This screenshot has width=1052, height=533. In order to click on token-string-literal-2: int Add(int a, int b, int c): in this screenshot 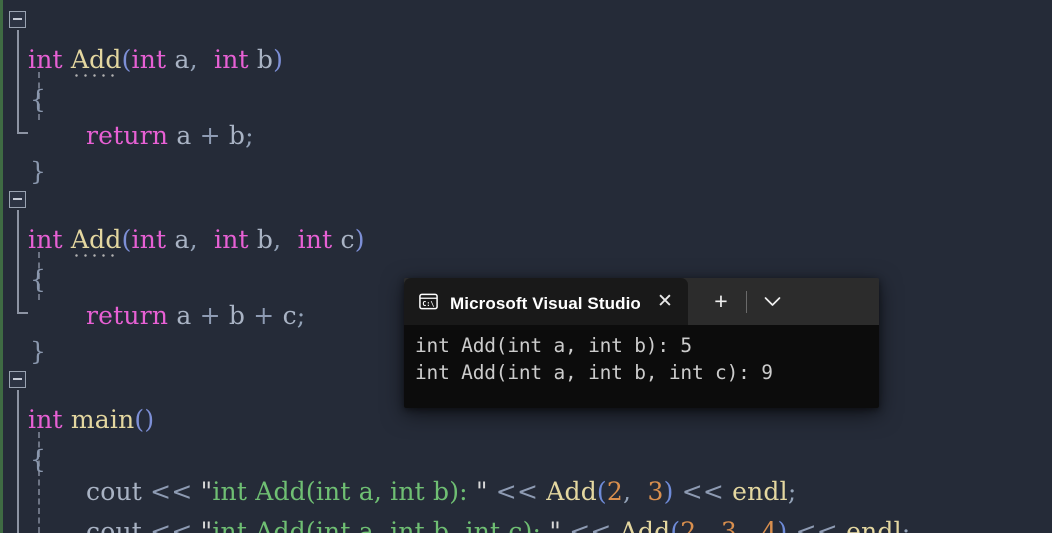, I will do `click(381, 525)`.